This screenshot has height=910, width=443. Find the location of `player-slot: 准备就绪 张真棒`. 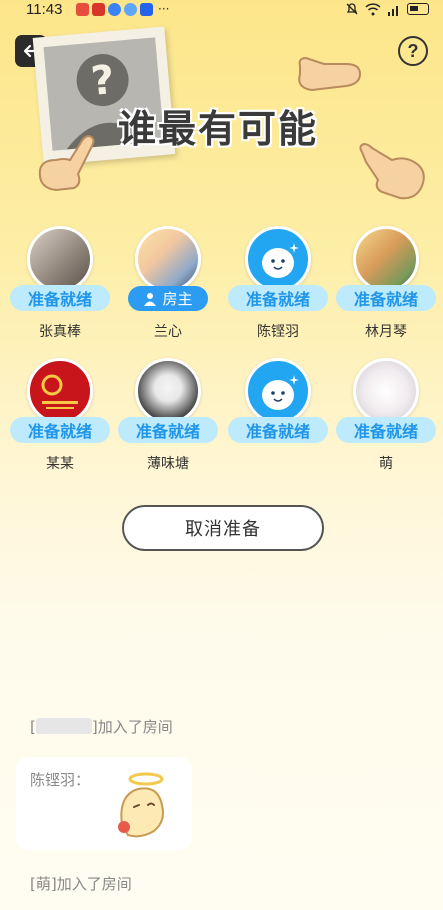

player-slot: 准备就绪 张真棒 is located at coordinates (60, 283).